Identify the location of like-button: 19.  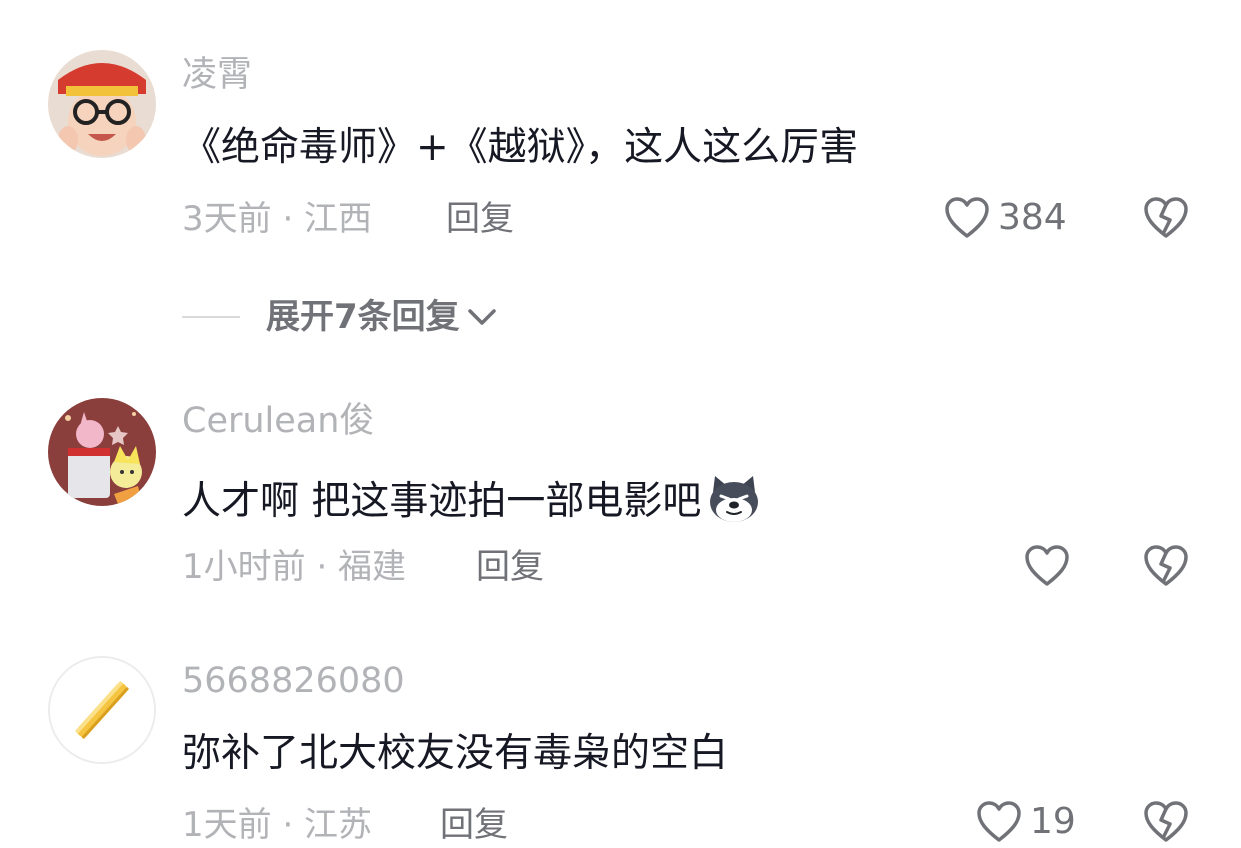
(1026, 822).